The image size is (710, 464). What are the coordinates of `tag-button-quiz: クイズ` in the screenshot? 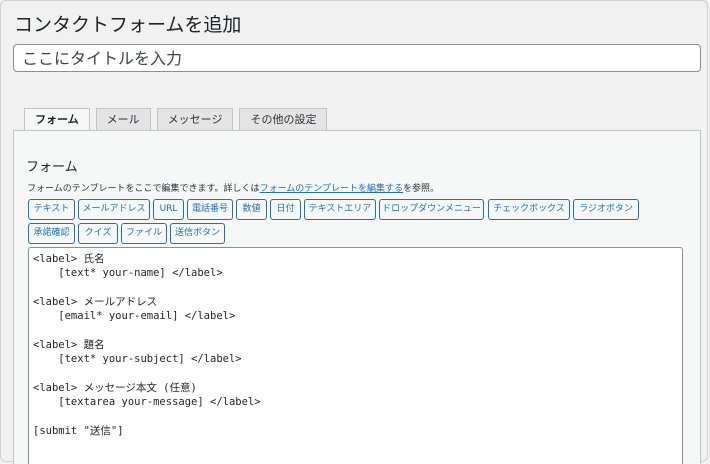 It's located at (98, 233).